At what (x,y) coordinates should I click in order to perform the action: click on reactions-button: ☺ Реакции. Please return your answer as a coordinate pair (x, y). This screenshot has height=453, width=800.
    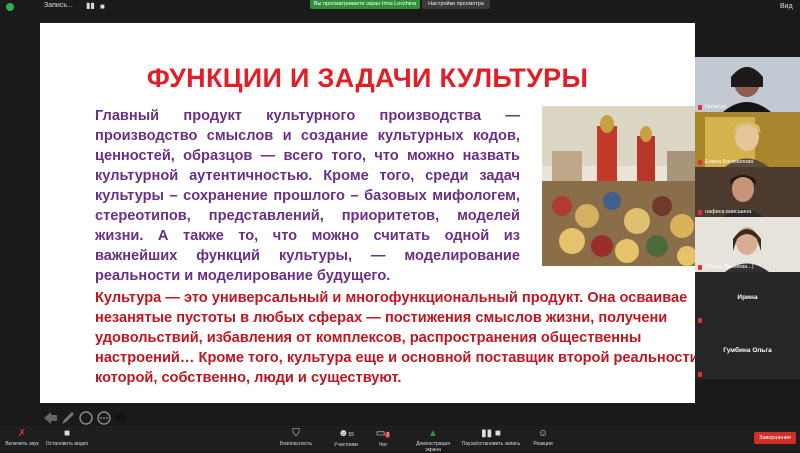
    Looking at the image, I should click on (543, 437).